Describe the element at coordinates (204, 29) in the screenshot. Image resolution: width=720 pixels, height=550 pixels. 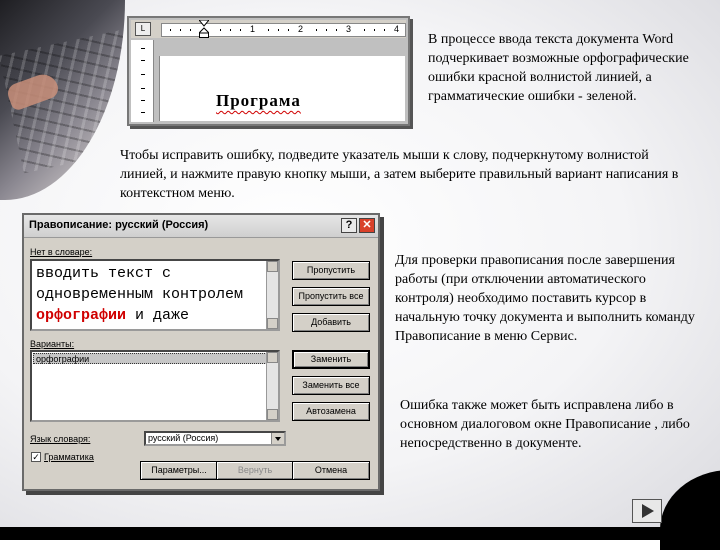
I see `indent-marker-icon` at that location.